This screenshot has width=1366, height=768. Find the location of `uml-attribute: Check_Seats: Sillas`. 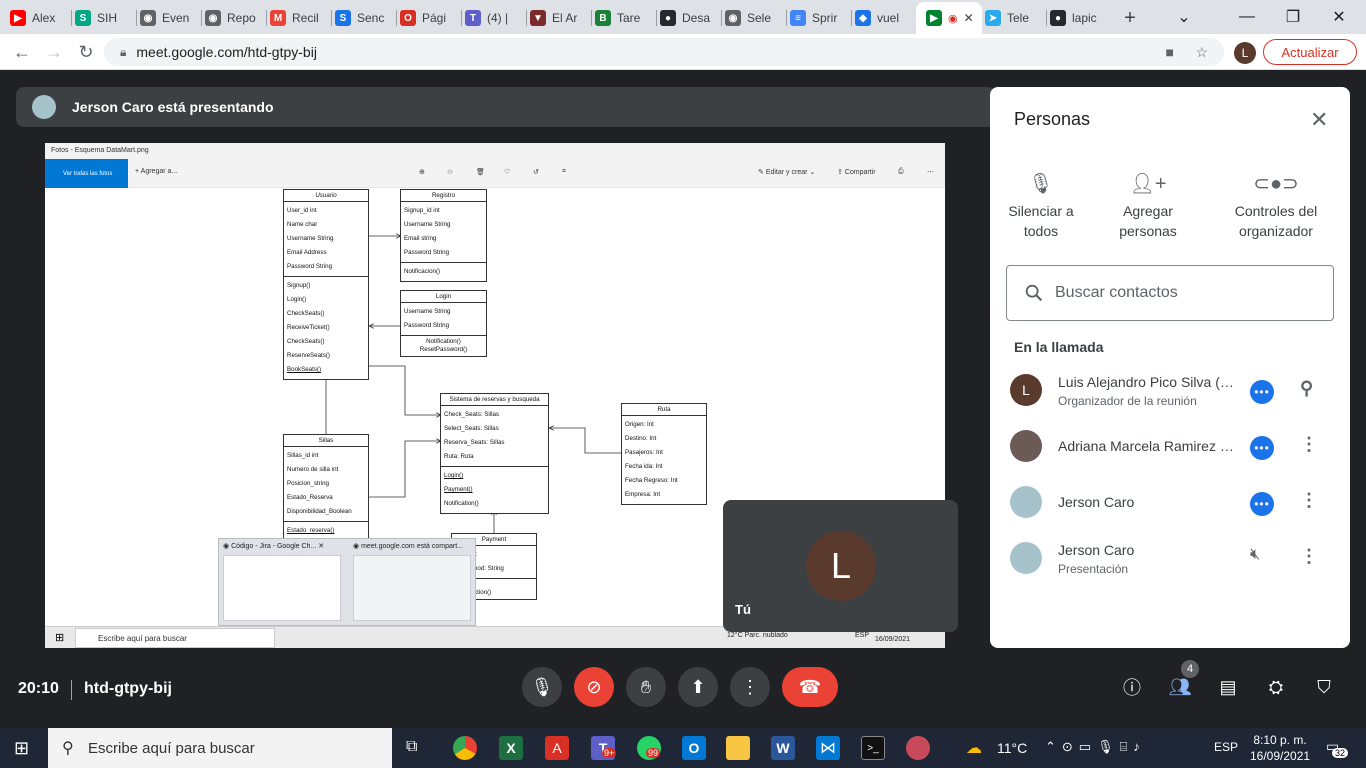

uml-attribute: Check_Seats: Sillas is located at coordinates (472, 414).